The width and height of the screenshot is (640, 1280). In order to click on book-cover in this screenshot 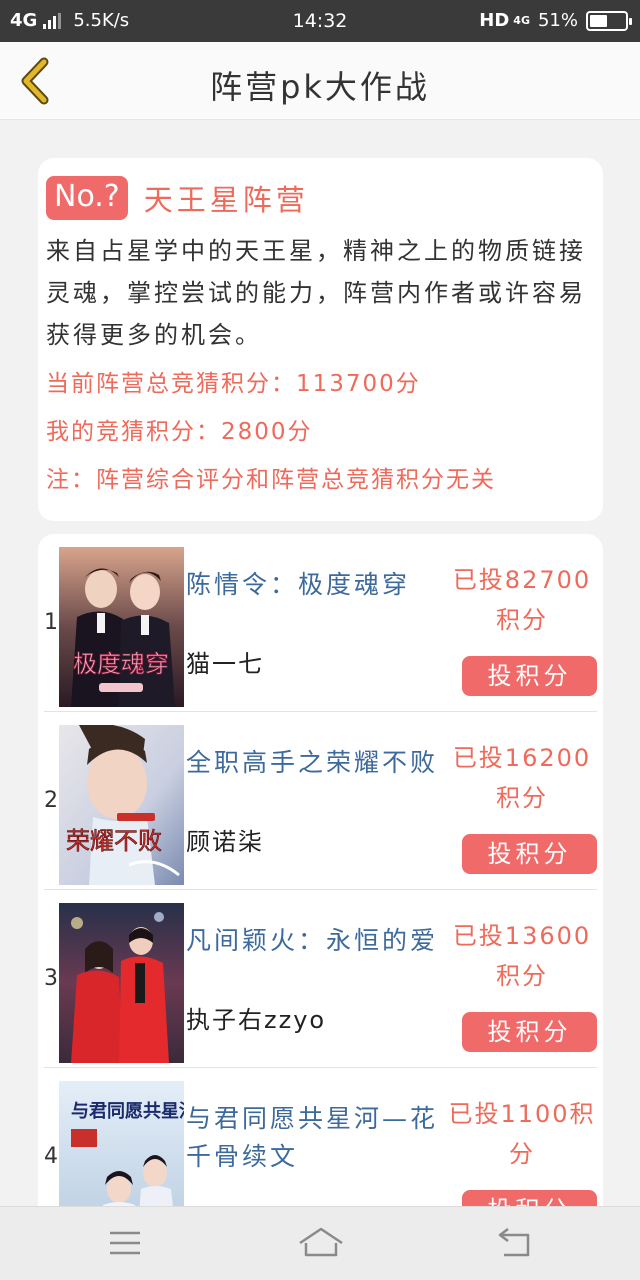, I will do `click(121, 983)`.